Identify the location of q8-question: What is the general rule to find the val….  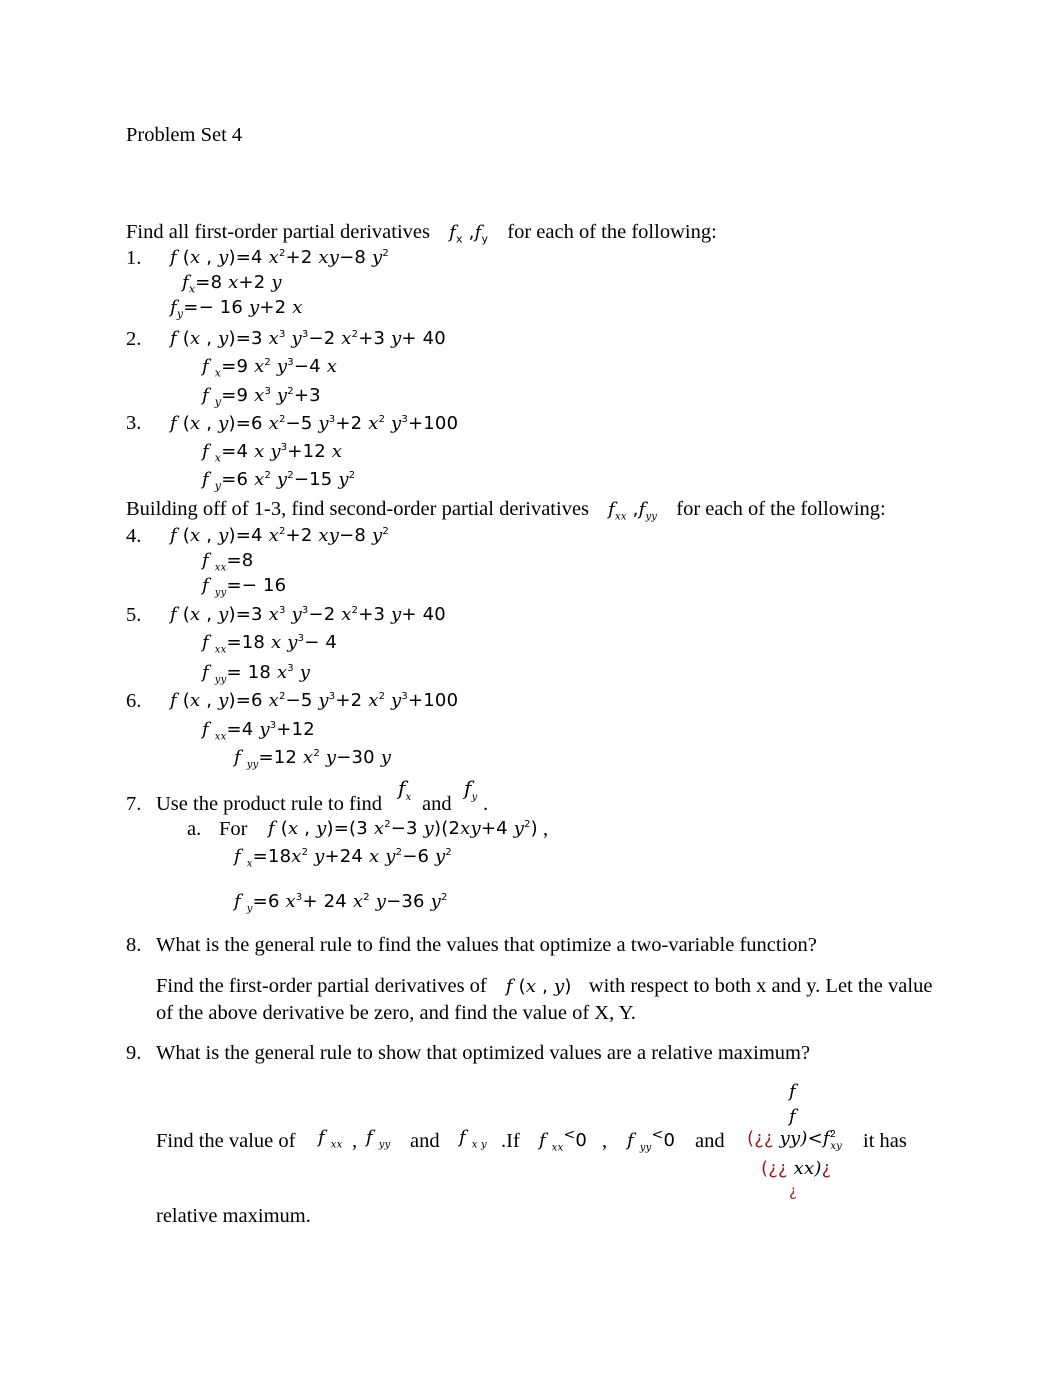
(486, 945).